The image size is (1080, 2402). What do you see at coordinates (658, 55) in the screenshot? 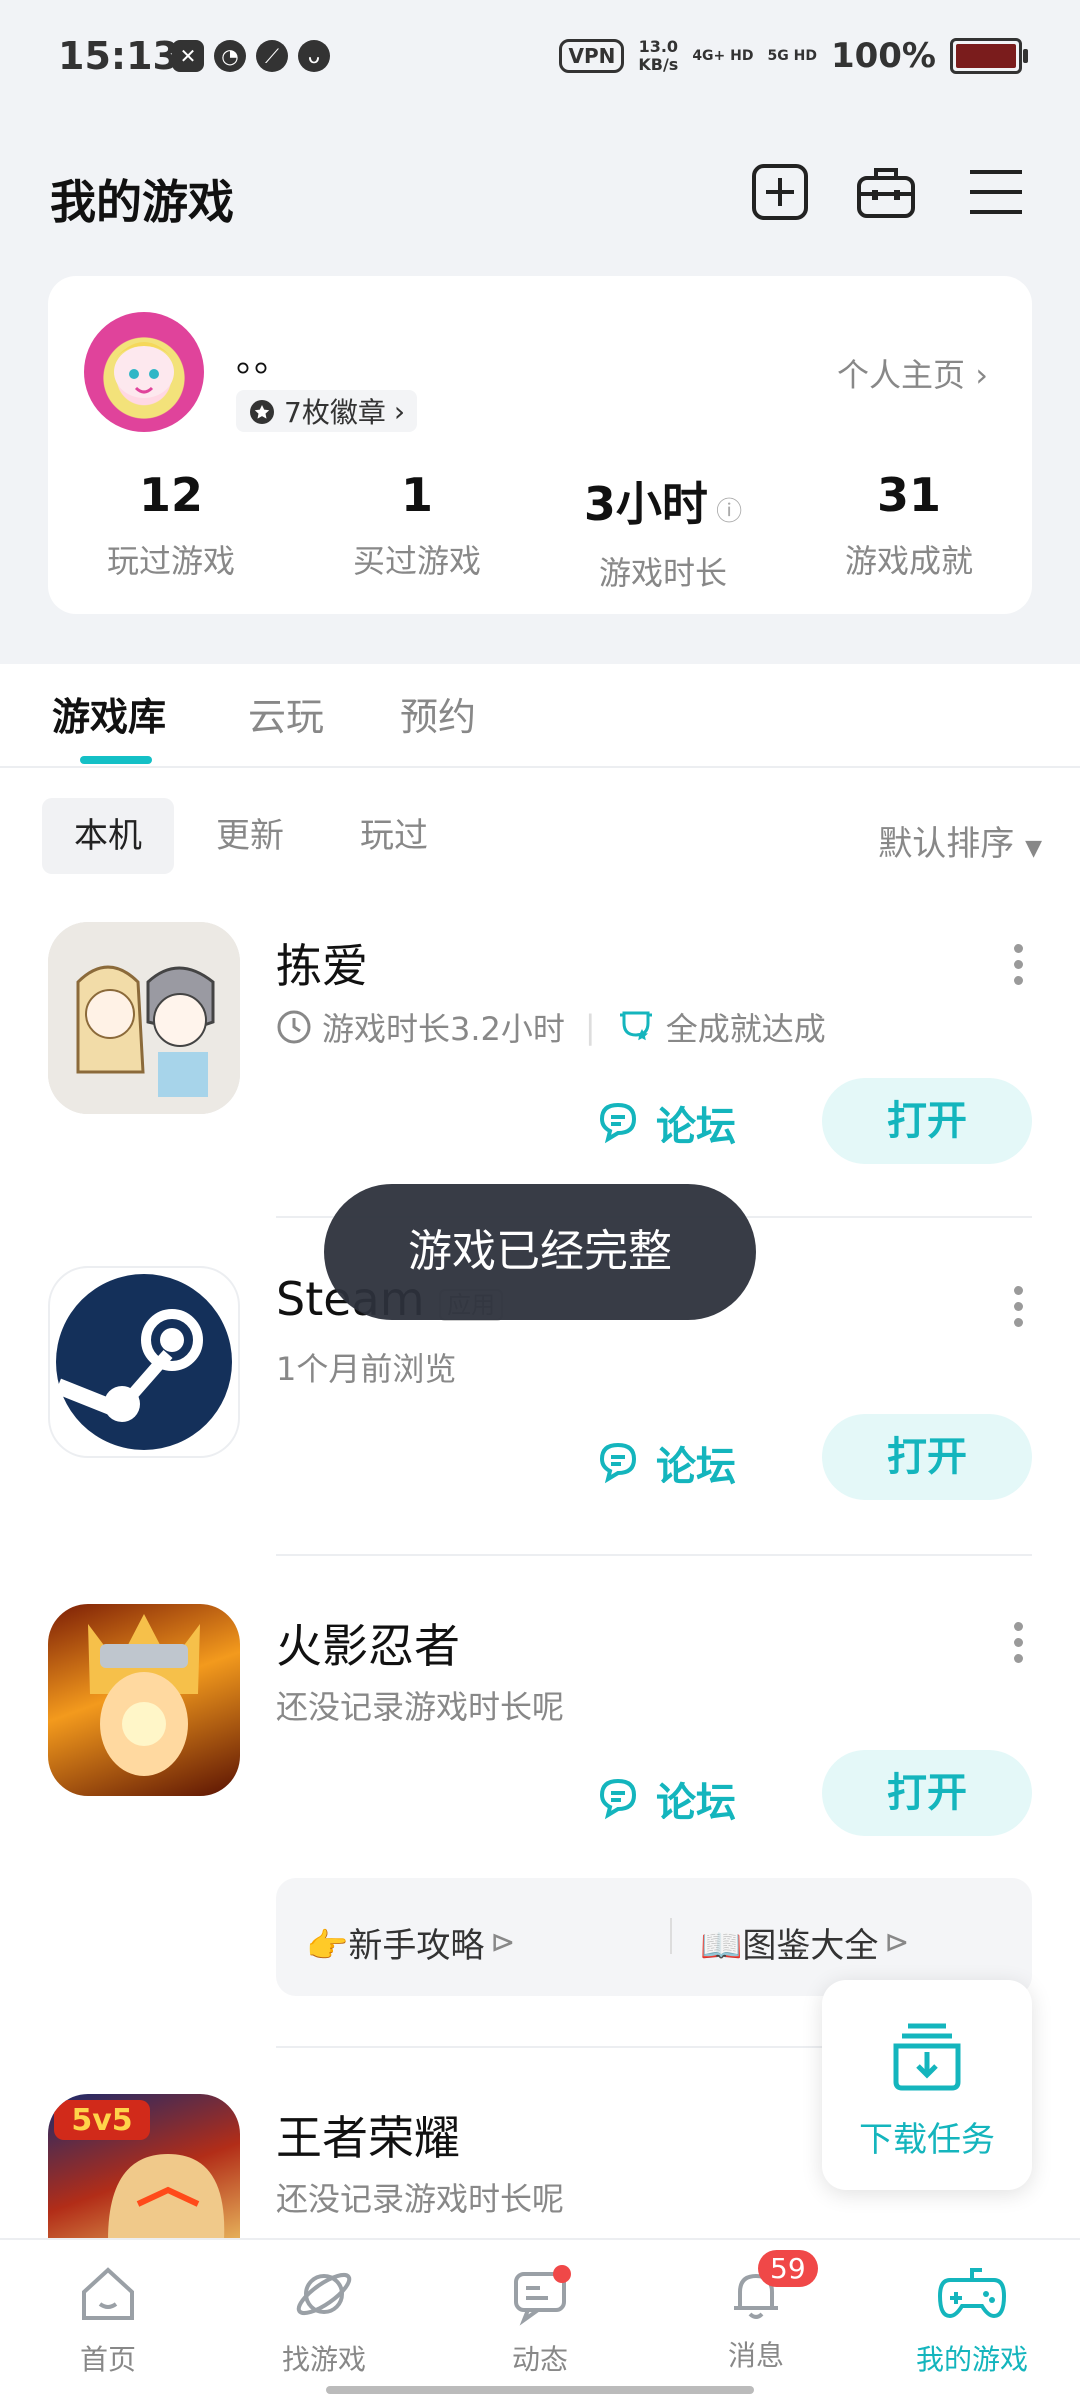
I see `network-speed: 13.0 KB/s` at bounding box center [658, 55].